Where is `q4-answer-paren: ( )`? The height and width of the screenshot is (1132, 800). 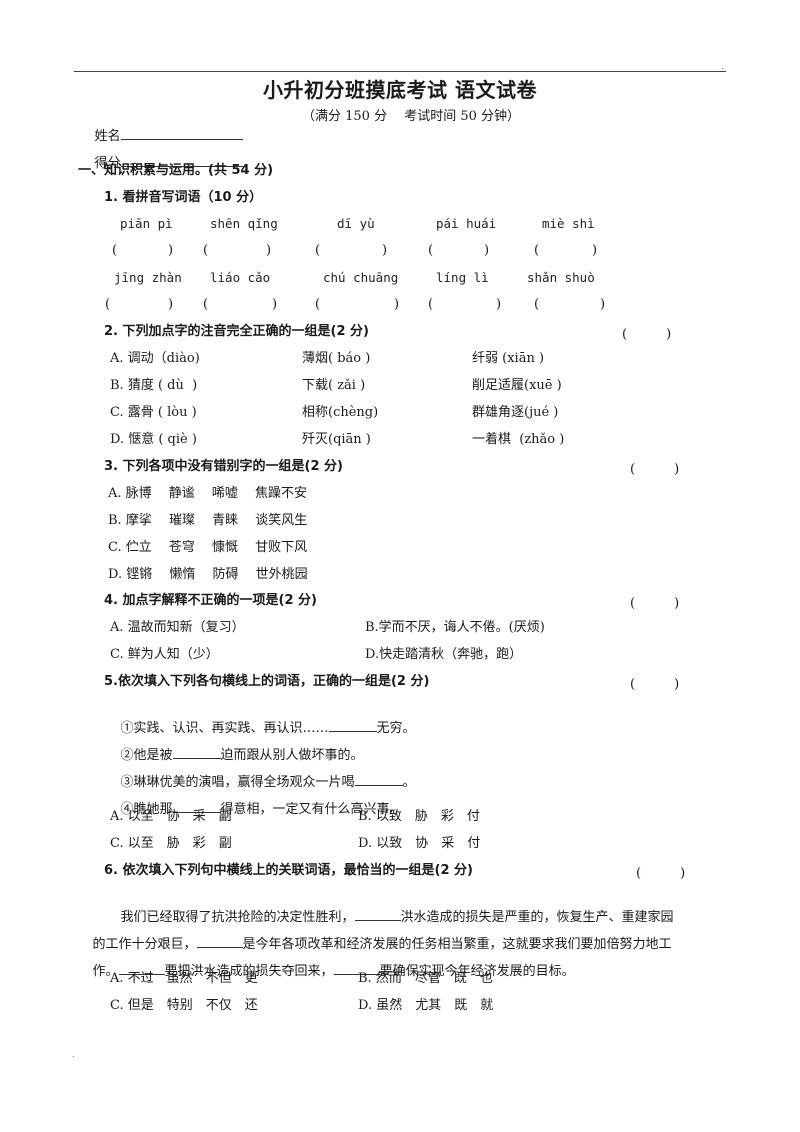
q4-answer-paren: ( ) is located at coordinates (654, 601).